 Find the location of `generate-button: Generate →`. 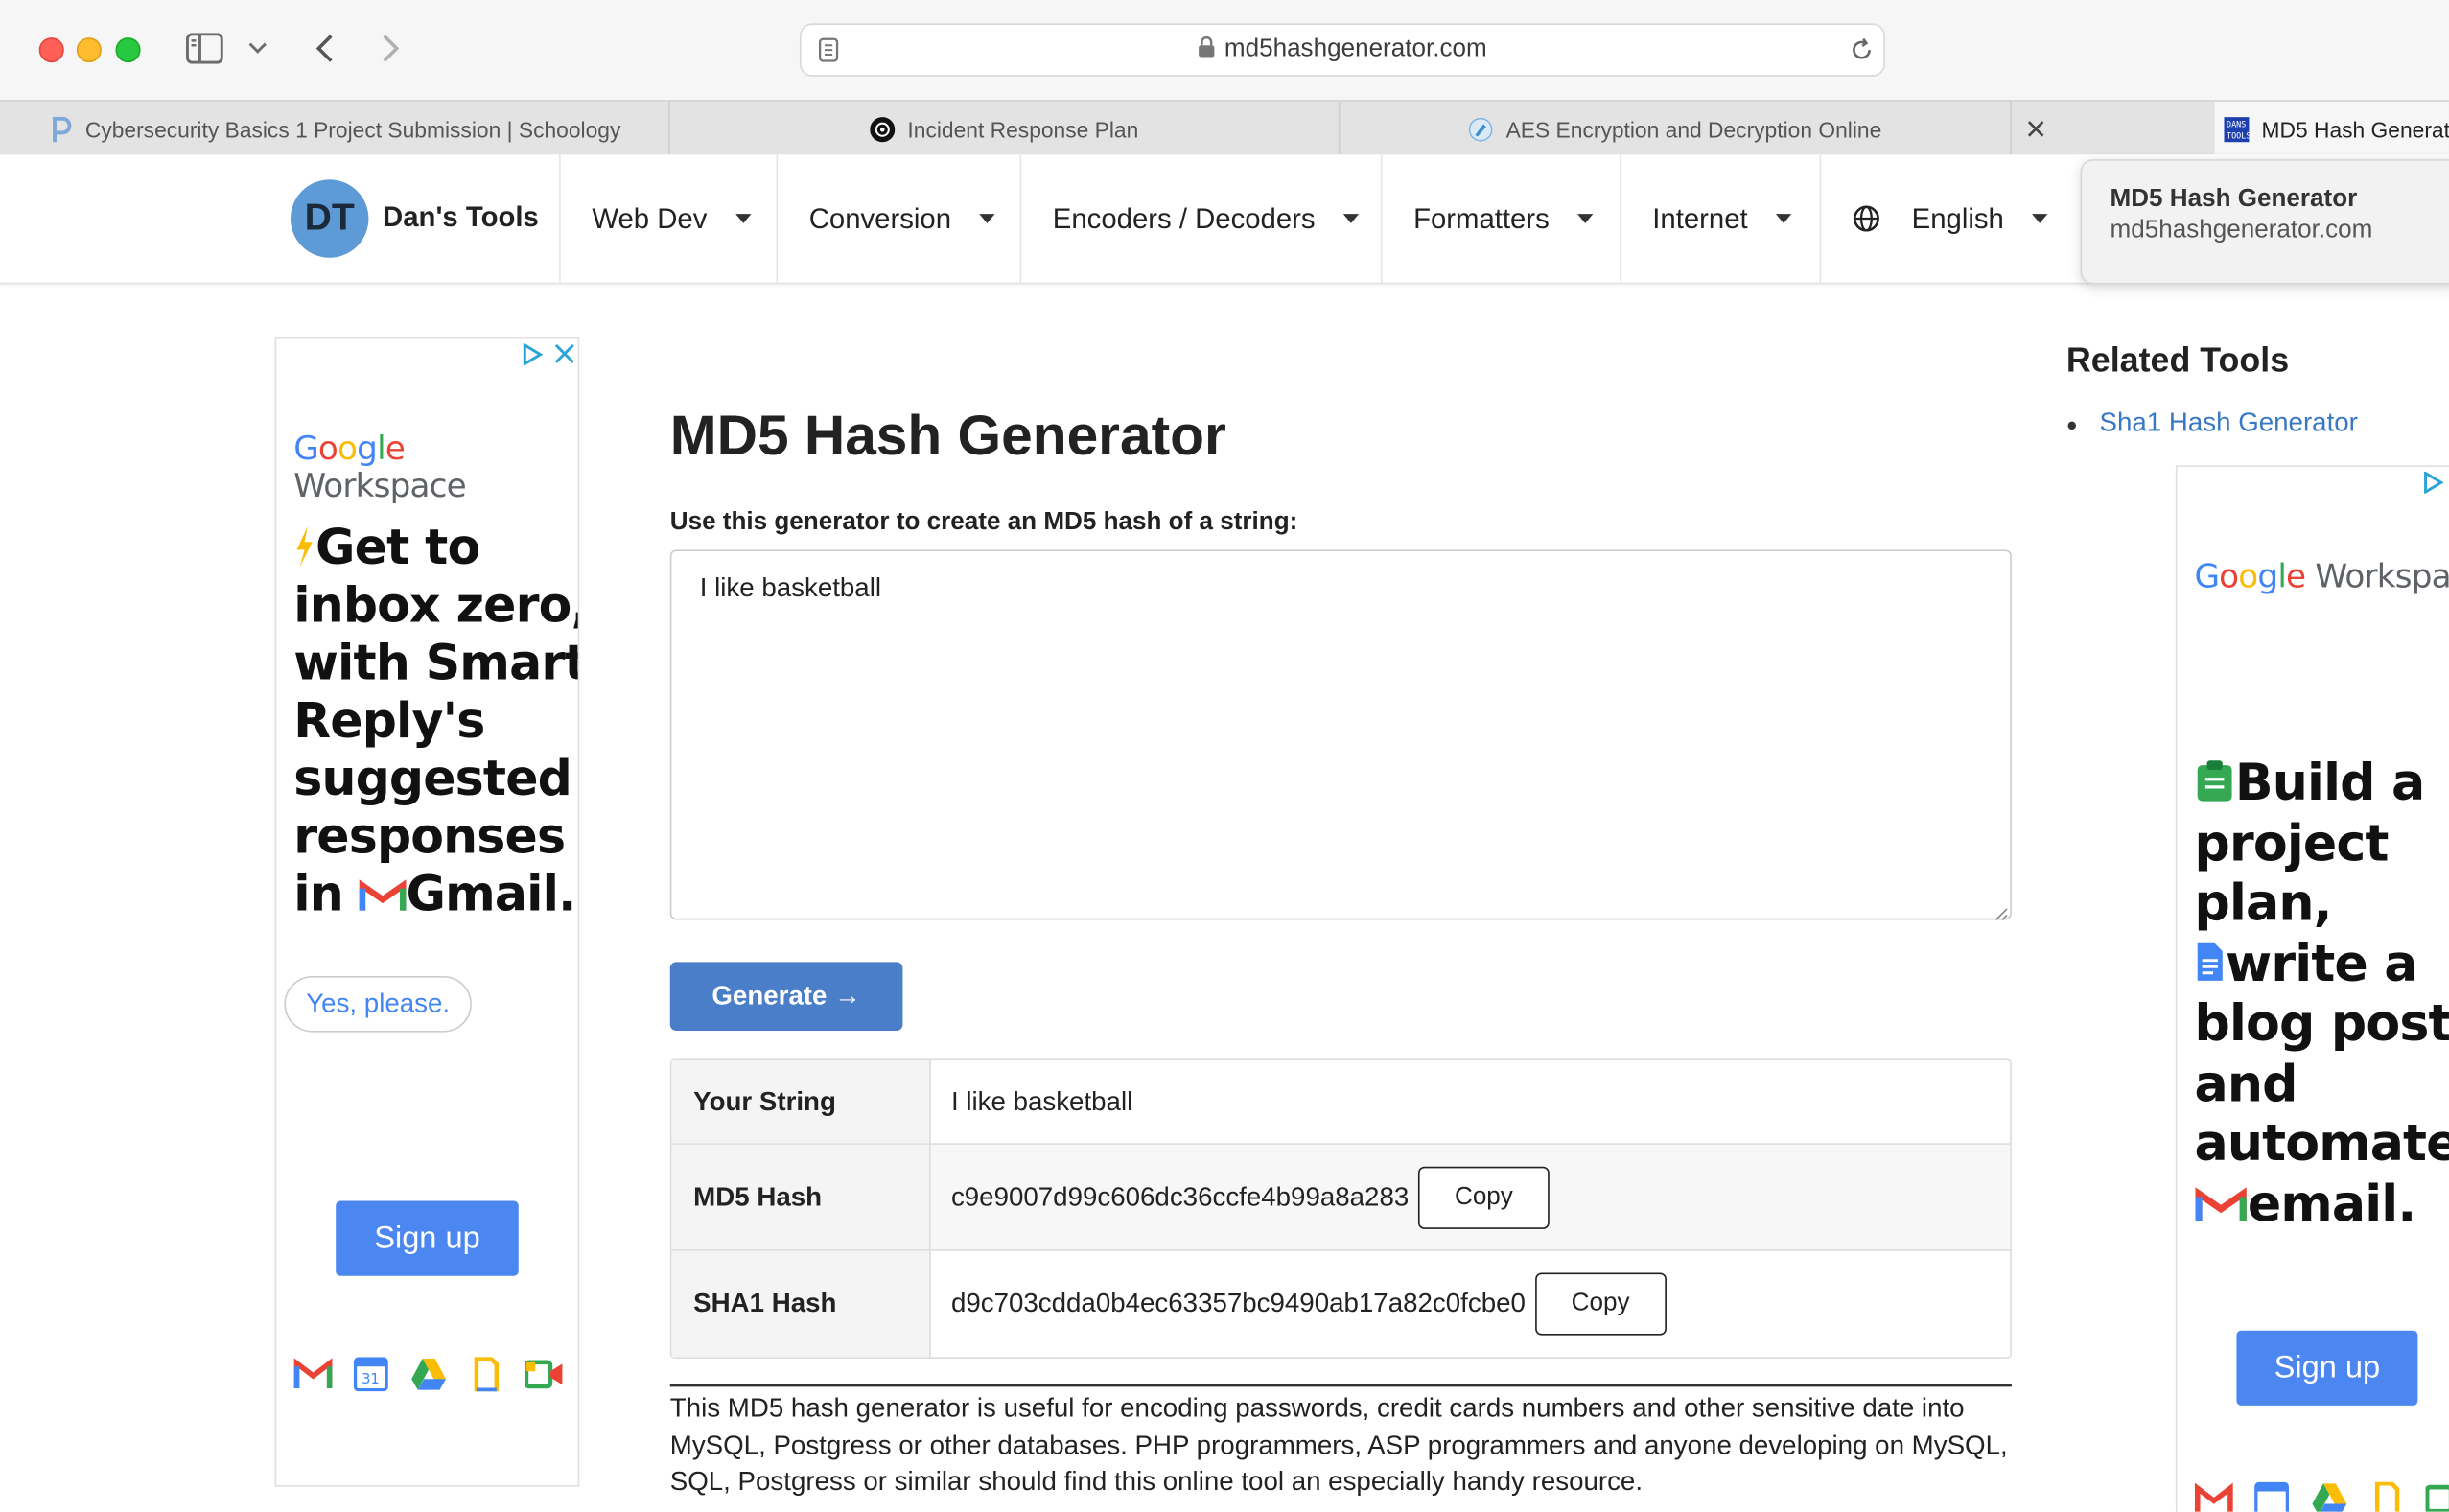

generate-button: Generate → is located at coordinates (786, 997).